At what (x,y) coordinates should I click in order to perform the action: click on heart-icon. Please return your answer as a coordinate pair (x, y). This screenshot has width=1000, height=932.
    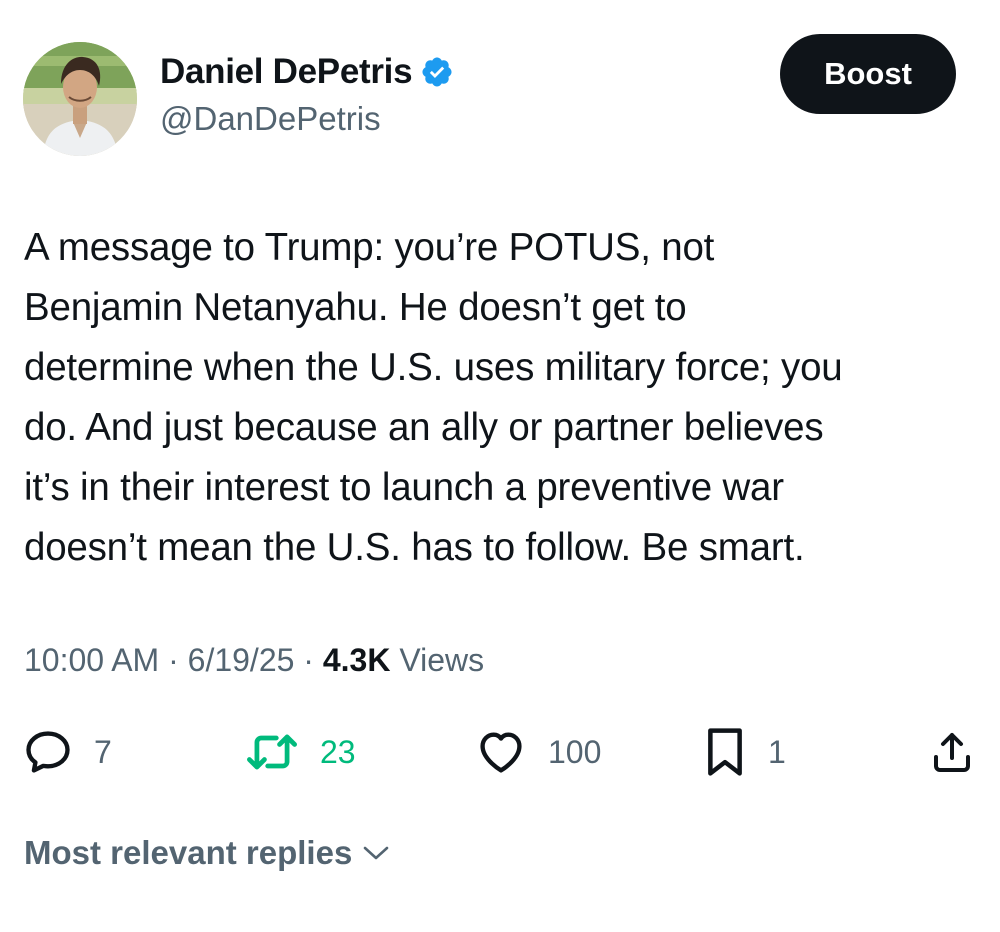
    Looking at the image, I should click on (501, 752).